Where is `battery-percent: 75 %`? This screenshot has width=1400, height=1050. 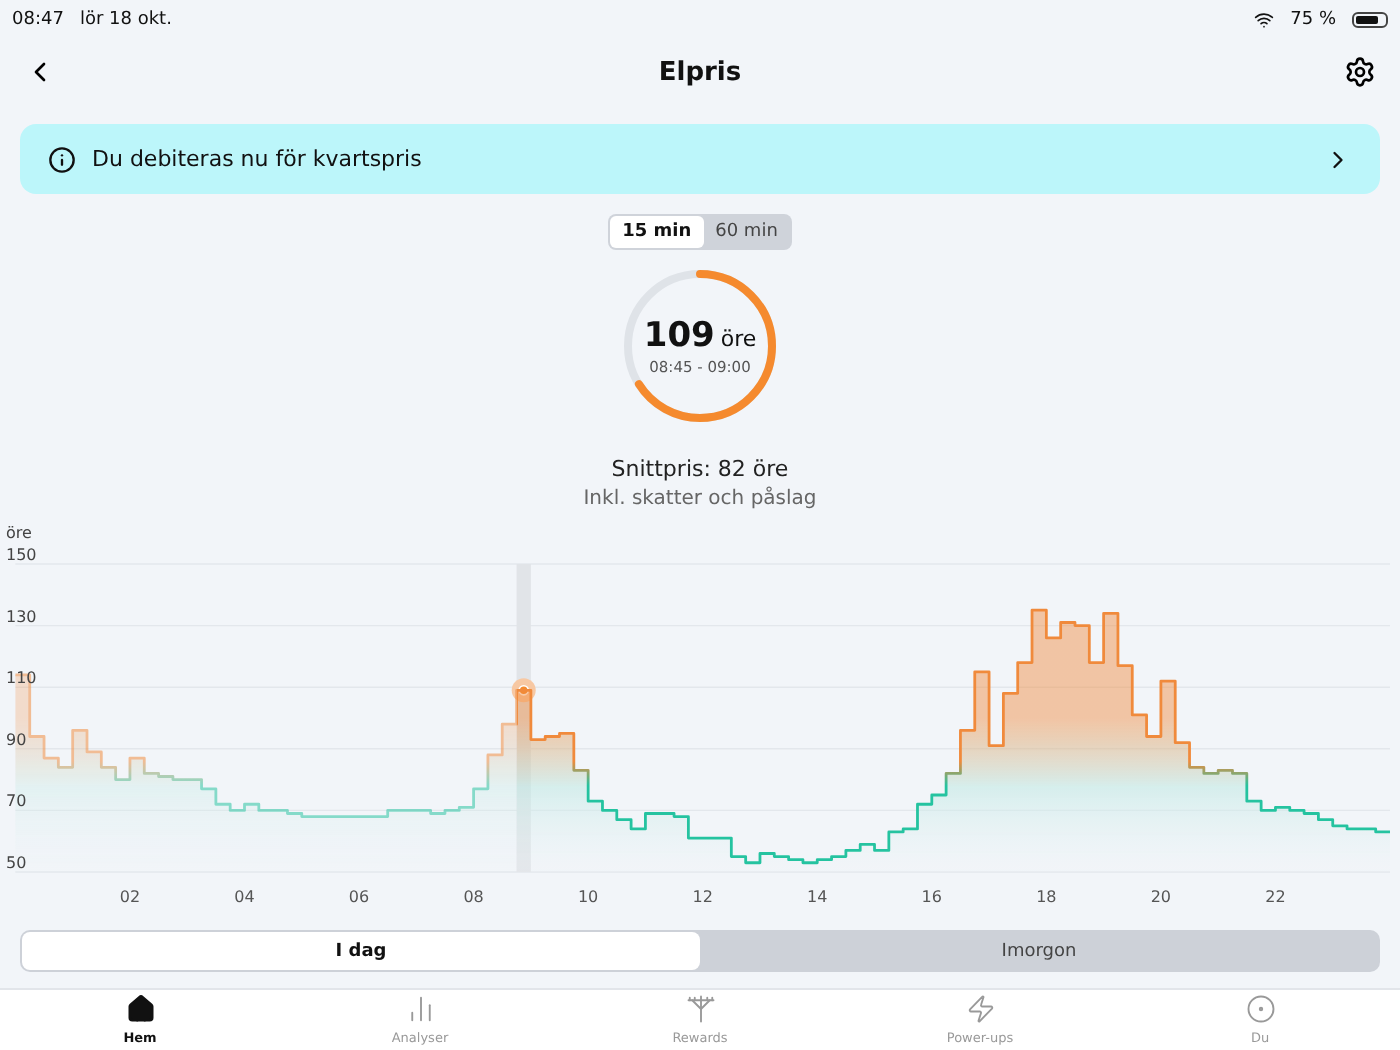
battery-percent: 75 % is located at coordinates (1313, 20).